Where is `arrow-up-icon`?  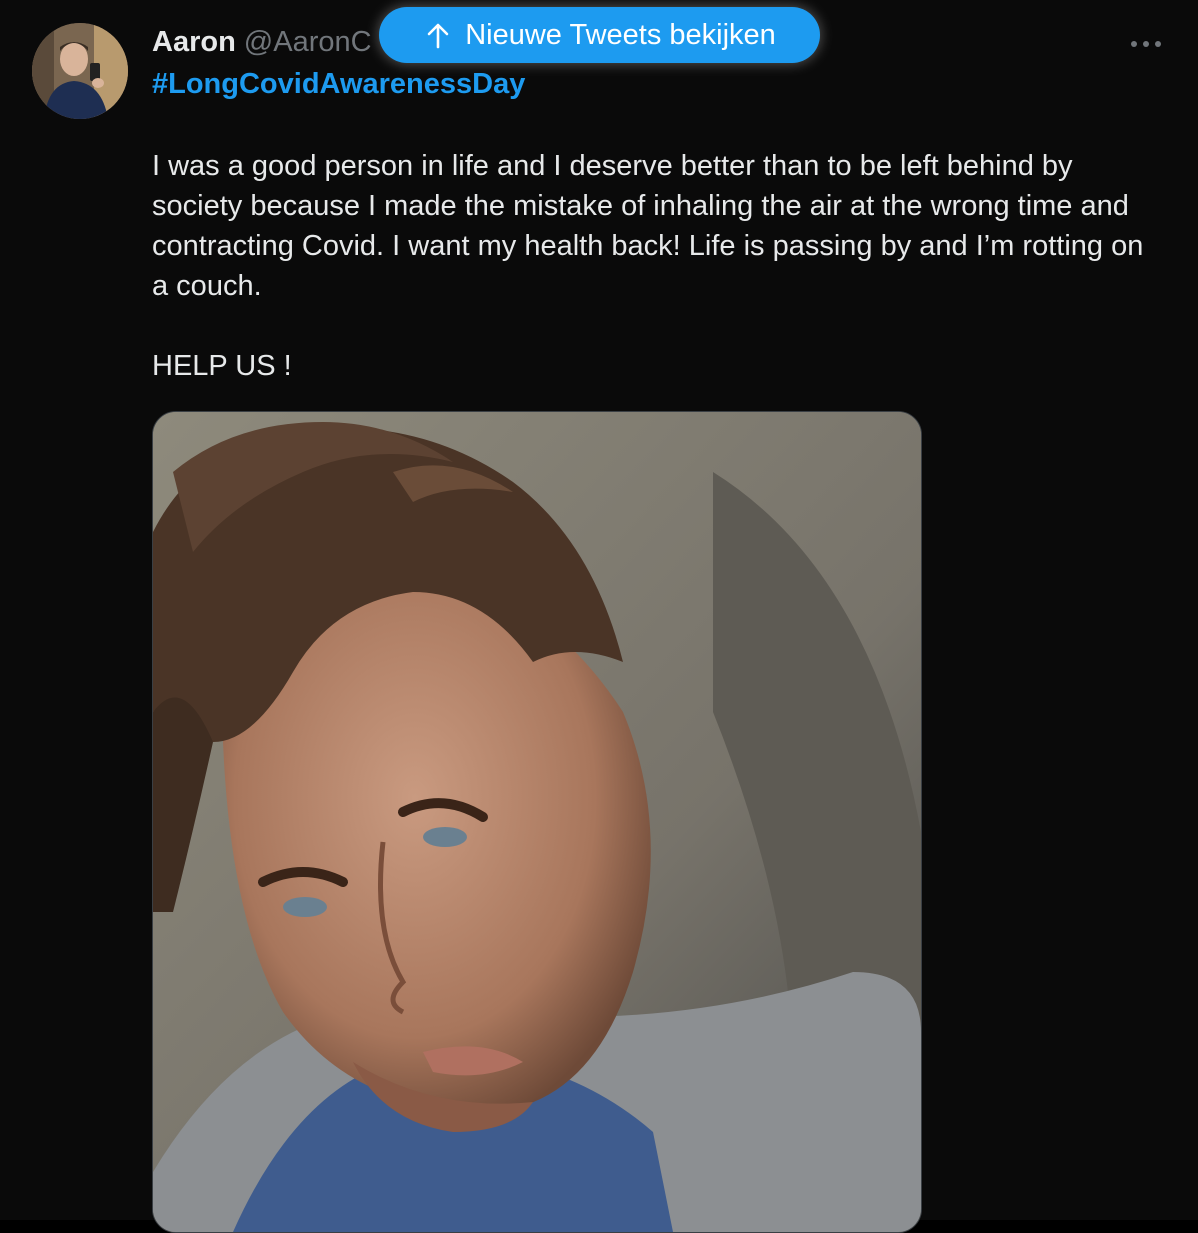 arrow-up-icon is located at coordinates (438, 35).